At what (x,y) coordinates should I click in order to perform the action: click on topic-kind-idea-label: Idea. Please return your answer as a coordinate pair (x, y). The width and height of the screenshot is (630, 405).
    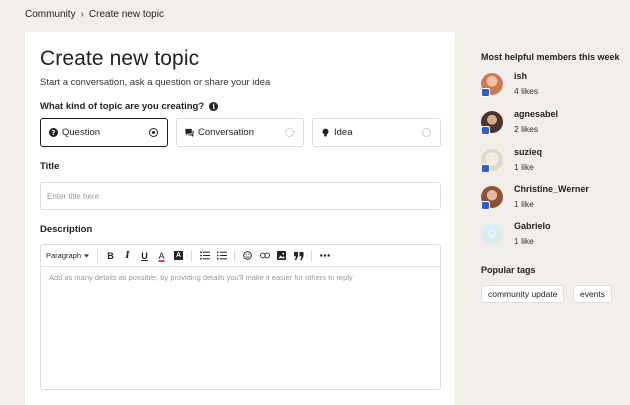
    Looking at the image, I should click on (343, 132).